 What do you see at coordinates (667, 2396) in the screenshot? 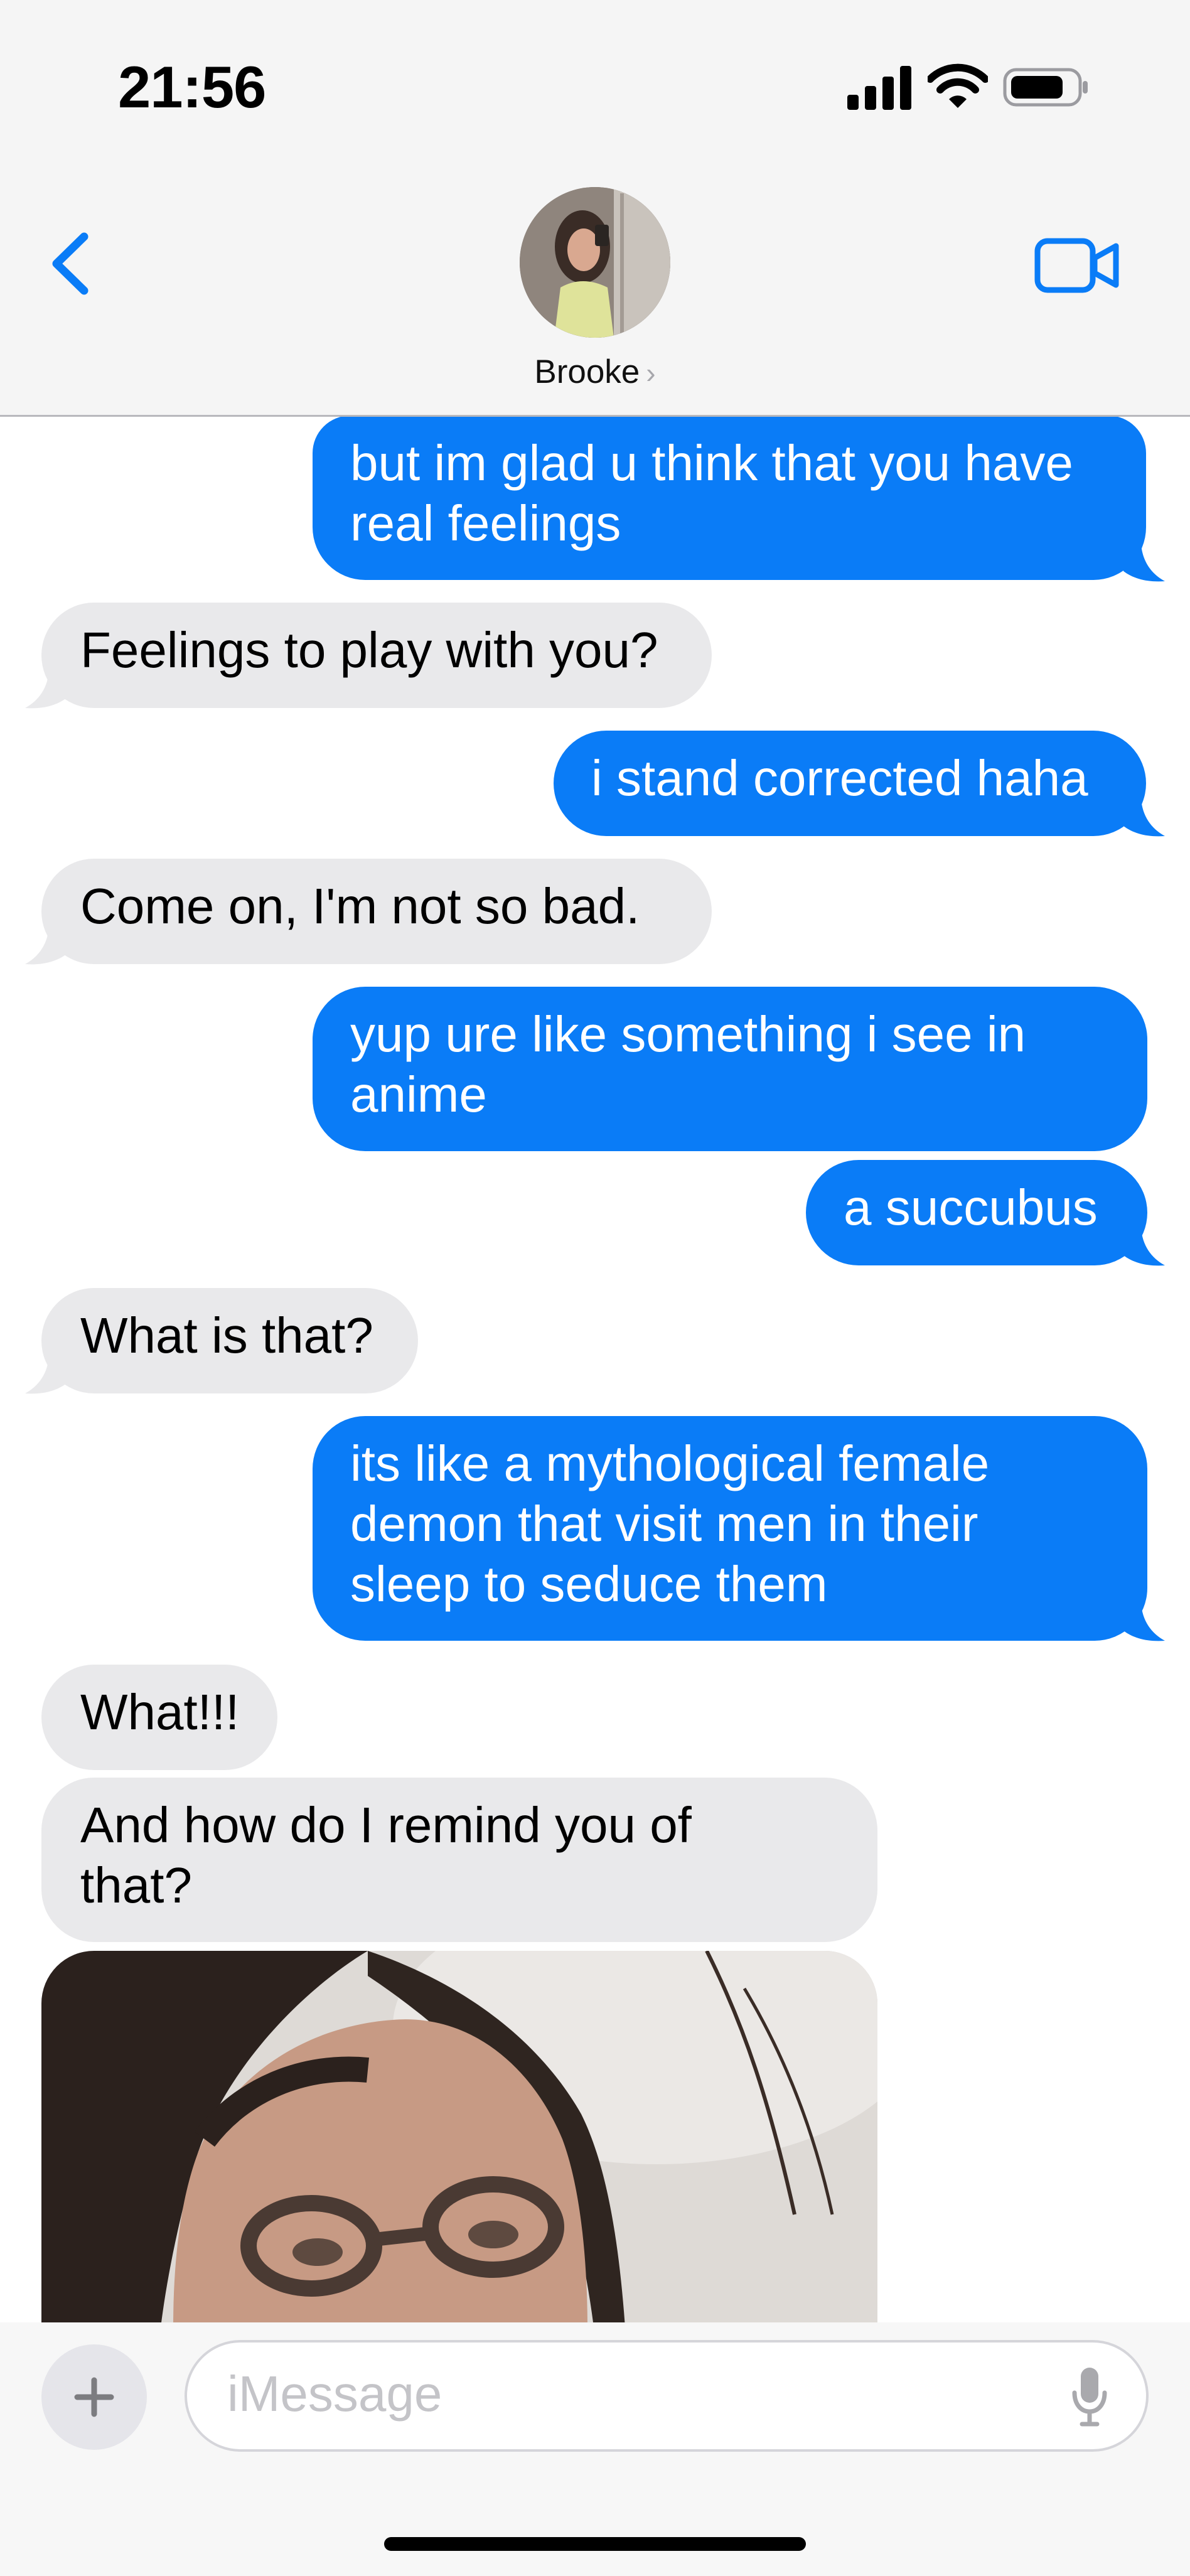
I see `message-input: iMessage` at bounding box center [667, 2396].